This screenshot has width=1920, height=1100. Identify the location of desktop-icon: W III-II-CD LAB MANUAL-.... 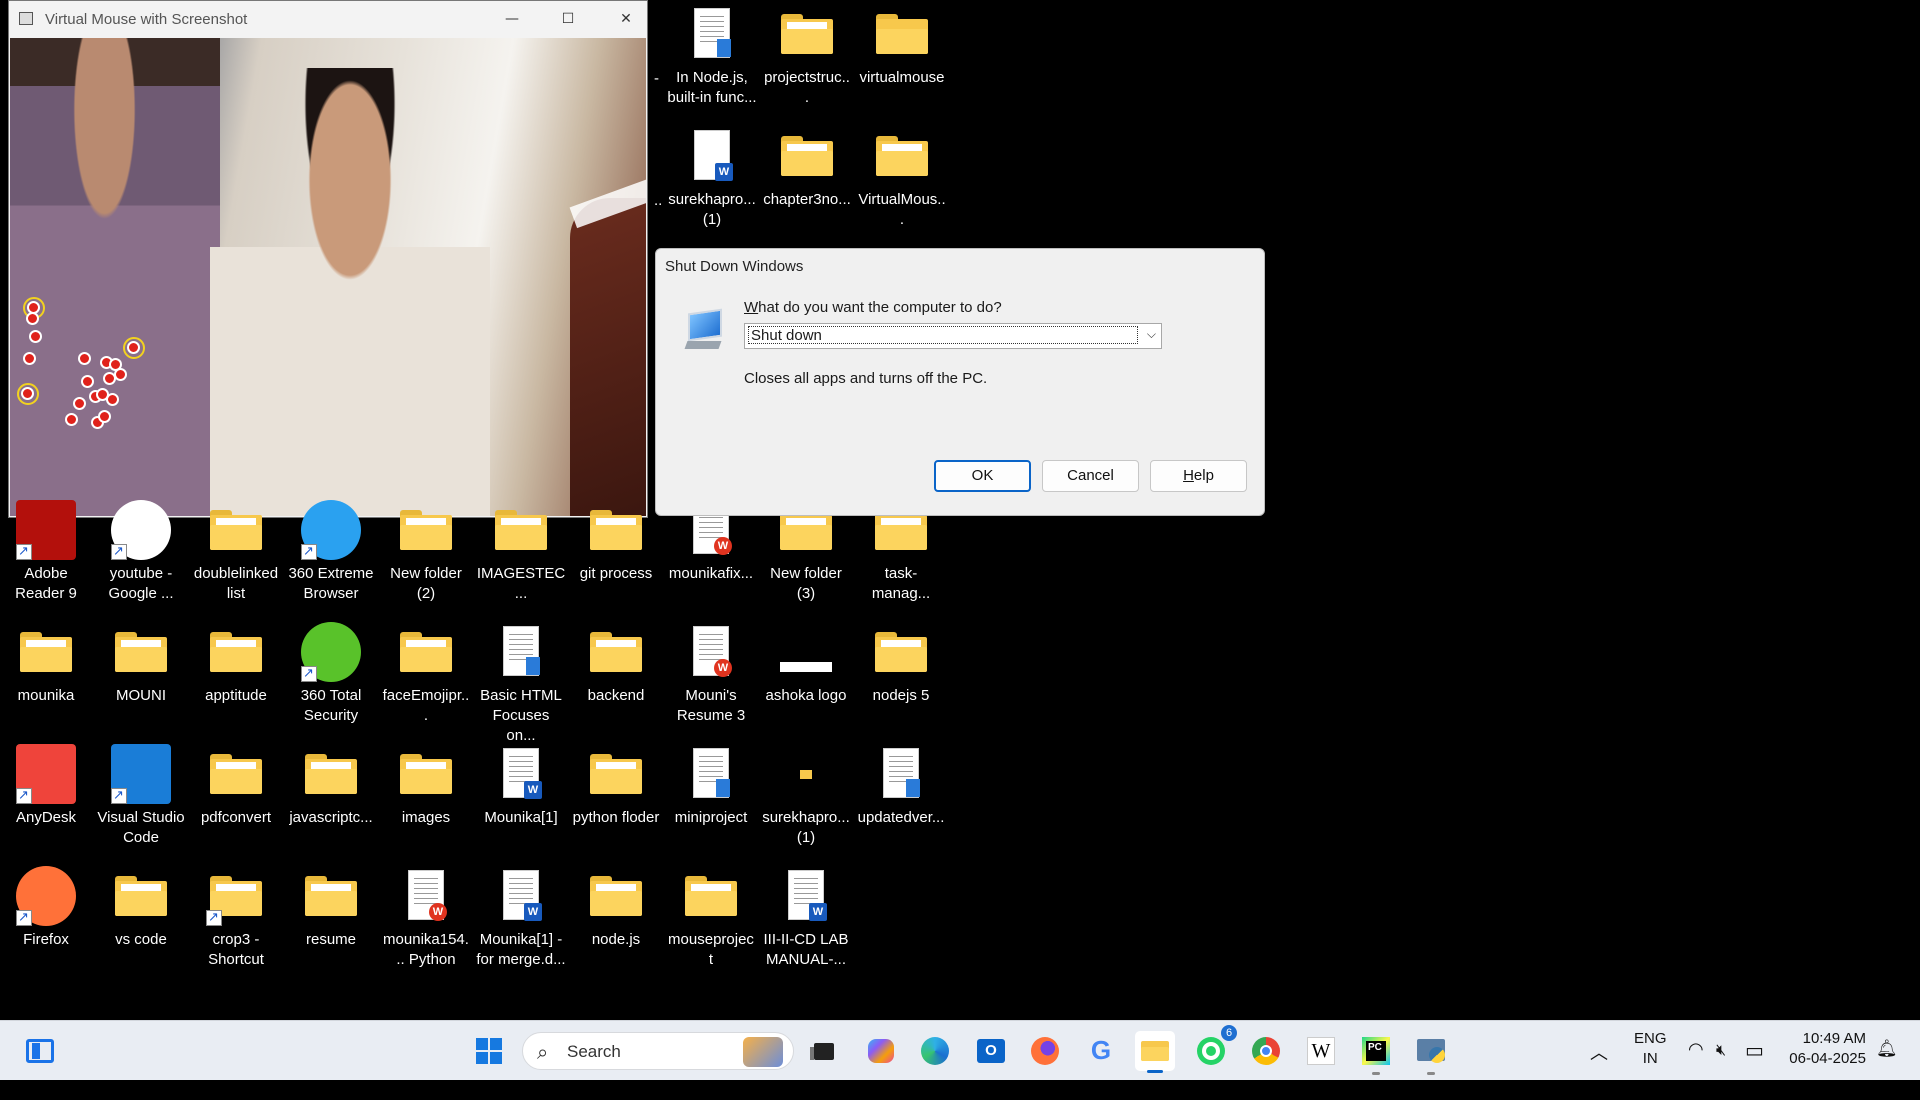
(806, 918).